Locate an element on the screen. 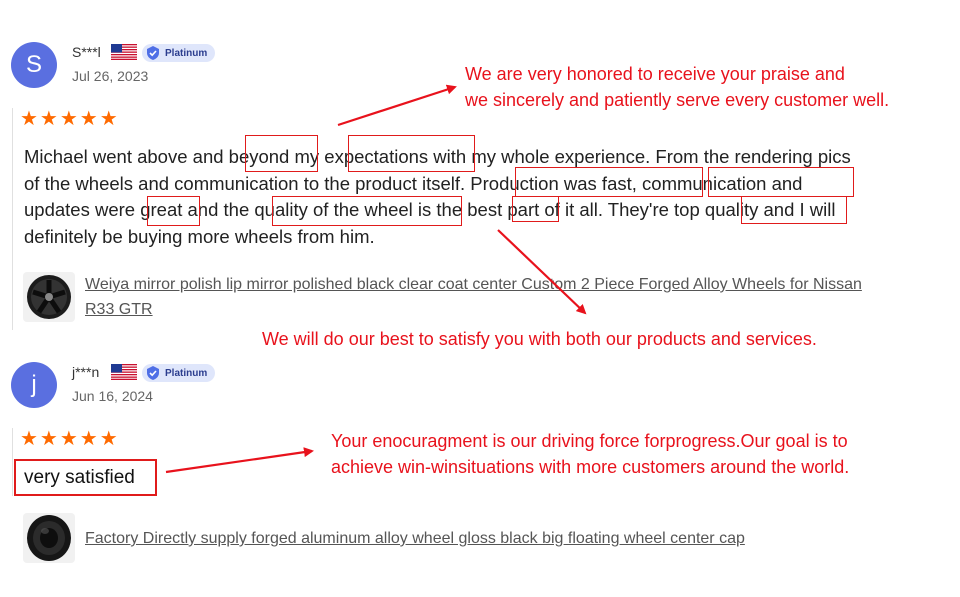  arrow-to-note3 is located at coordinates (239, 460).